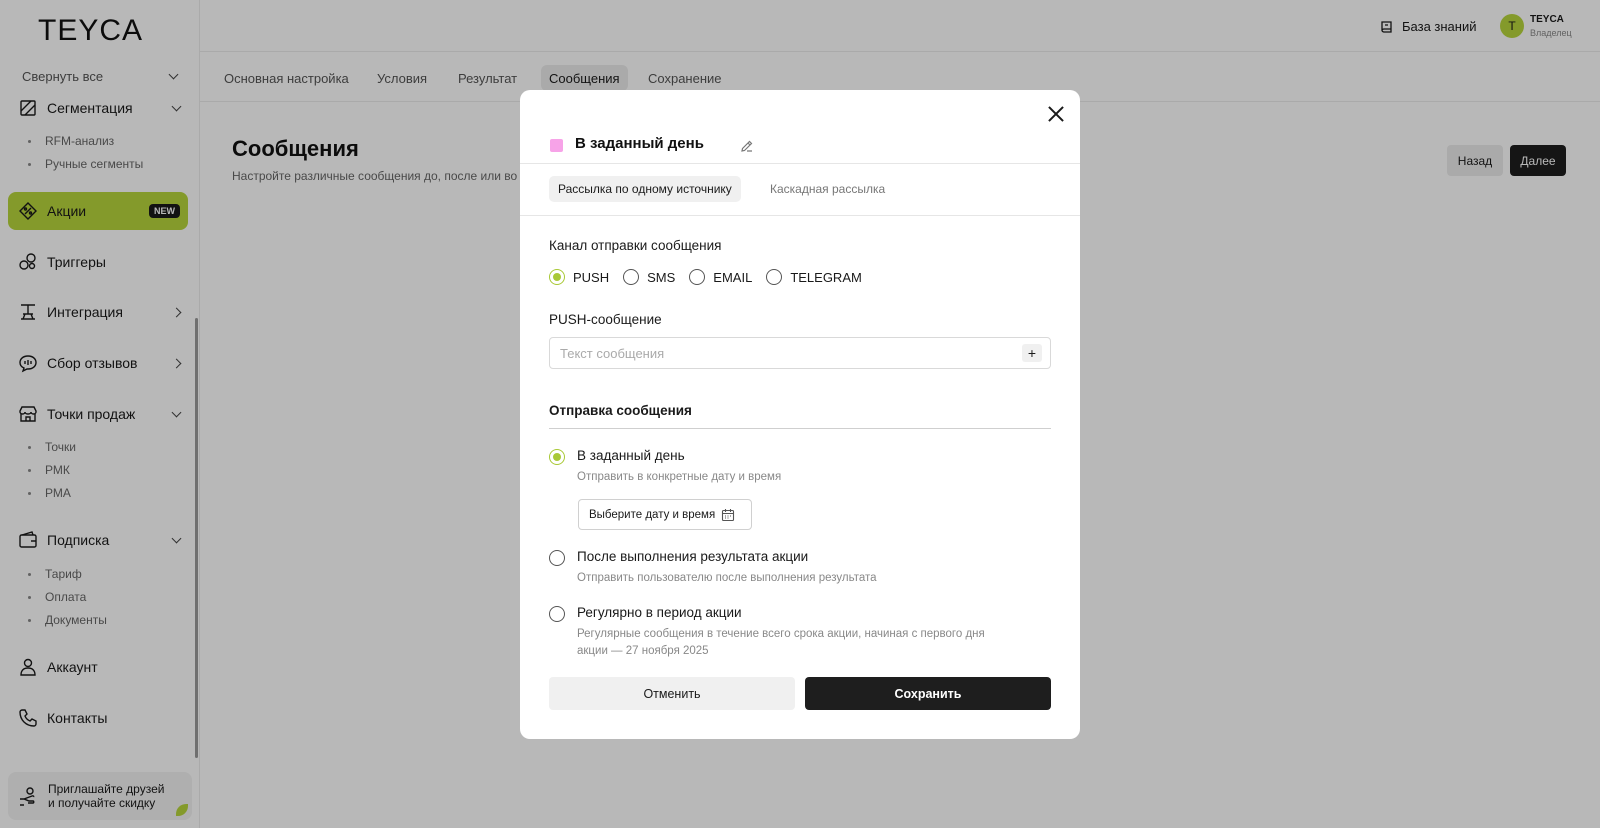  What do you see at coordinates (1056, 114) in the screenshot?
I see `close-icon` at bounding box center [1056, 114].